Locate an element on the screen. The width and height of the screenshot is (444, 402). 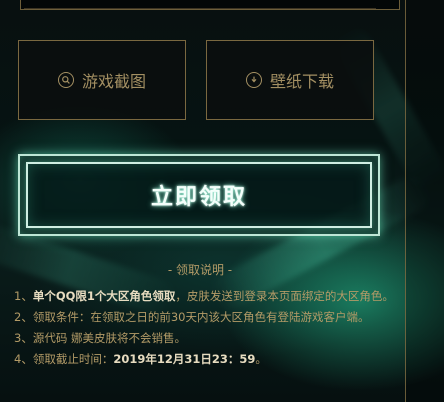
screenshots-button-label: 游戏截图 is located at coordinates (113, 81).